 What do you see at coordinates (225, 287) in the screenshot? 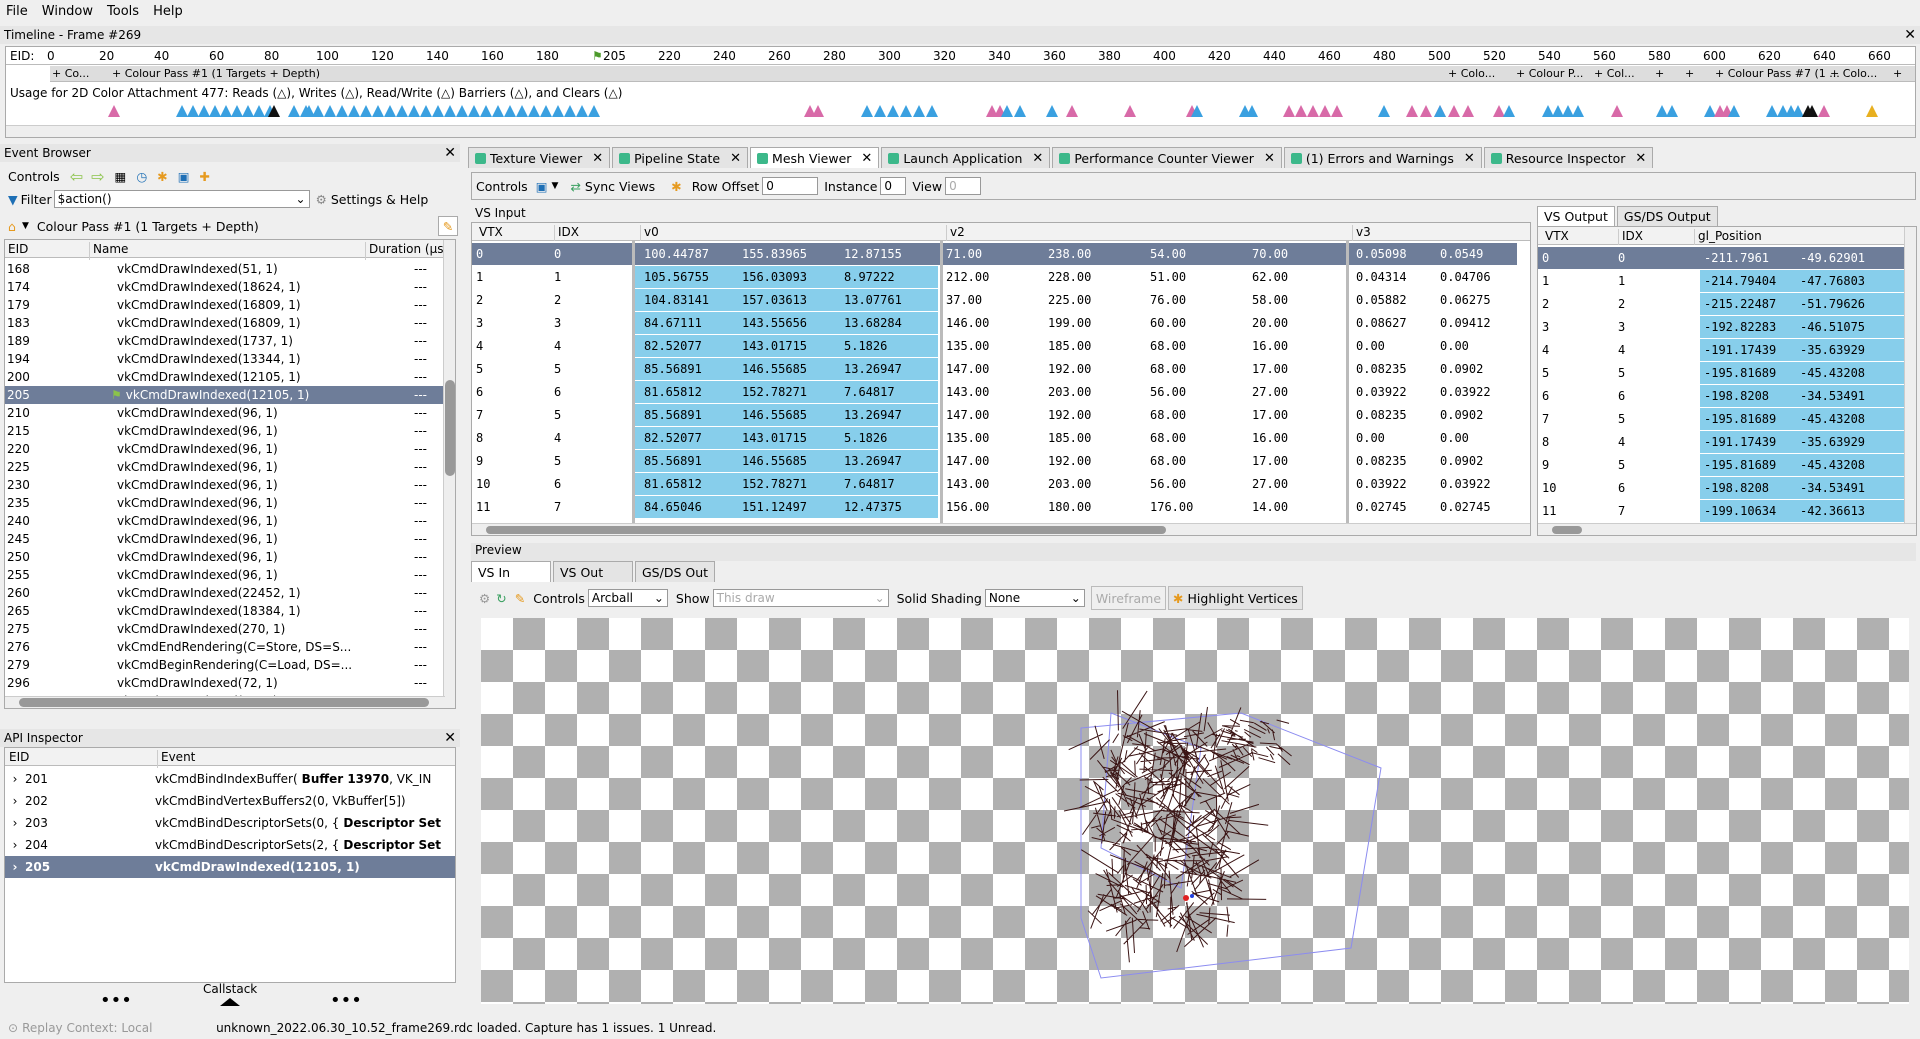
I see `table-row: 174 vkCmdDrawIndexed(18624, 1) ---` at bounding box center [225, 287].